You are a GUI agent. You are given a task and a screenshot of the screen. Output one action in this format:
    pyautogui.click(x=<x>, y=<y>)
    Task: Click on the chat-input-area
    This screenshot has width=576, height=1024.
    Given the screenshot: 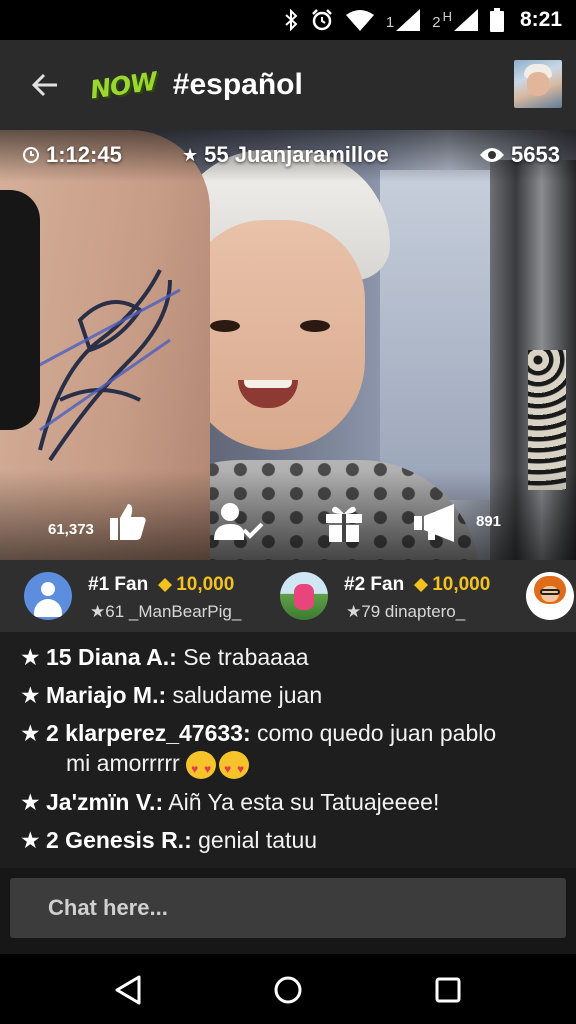 What is the action you would take?
    pyautogui.click(x=288, y=911)
    